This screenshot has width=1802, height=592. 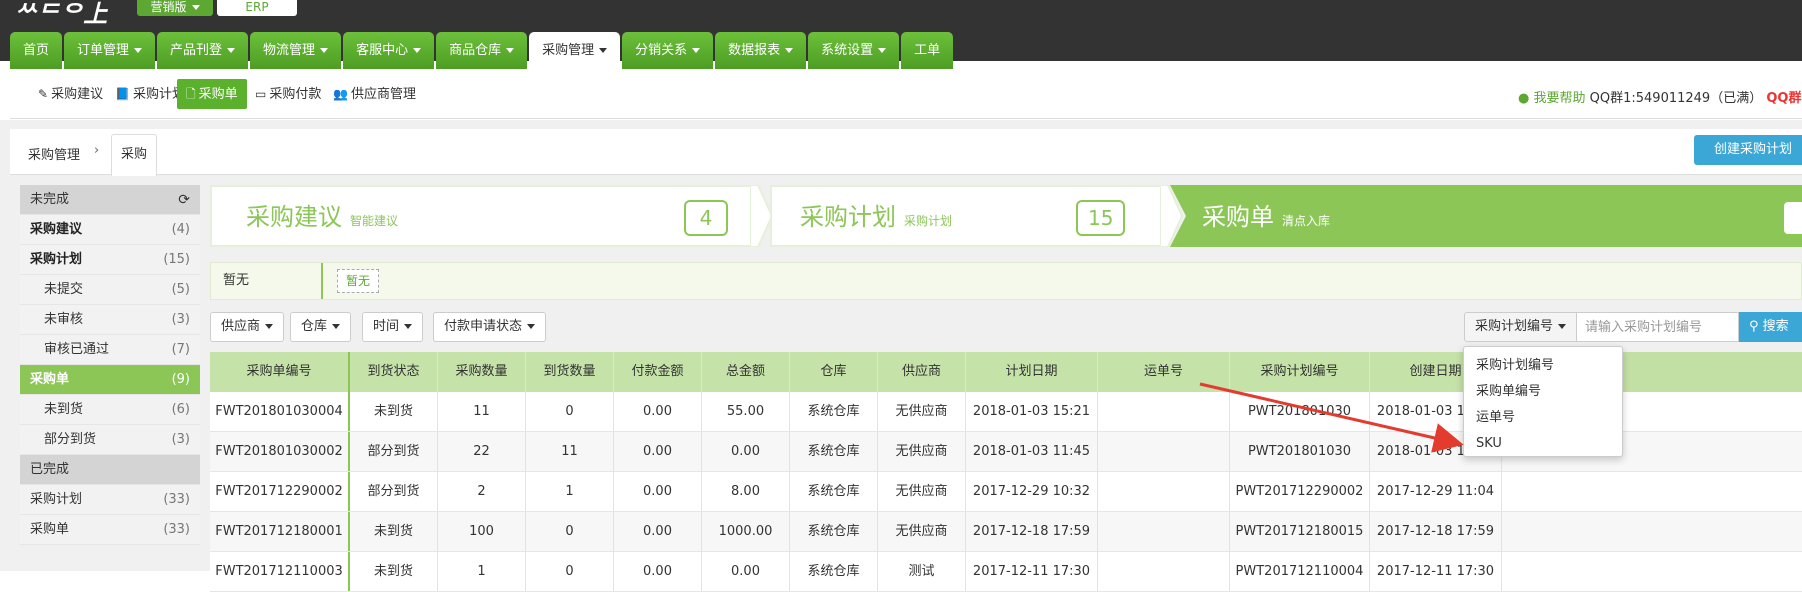 What do you see at coordinates (570, 571) in the screenshot?
I see `table-cell: 0` at bounding box center [570, 571].